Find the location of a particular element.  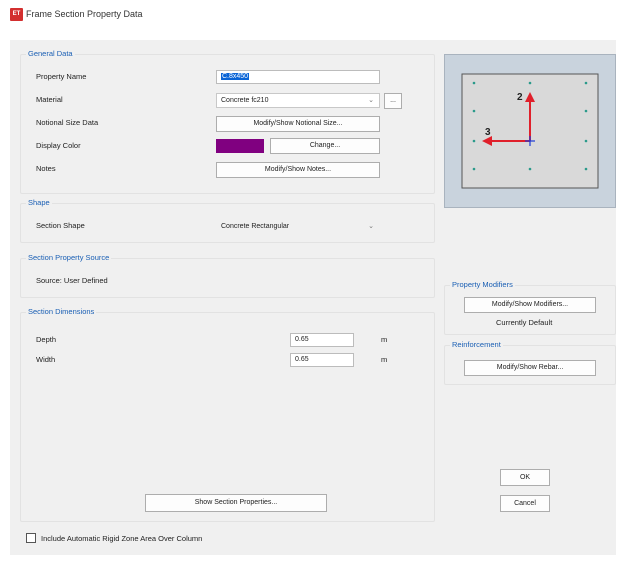

modifiers-status: Currently Default is located at coordinates (524, 322).